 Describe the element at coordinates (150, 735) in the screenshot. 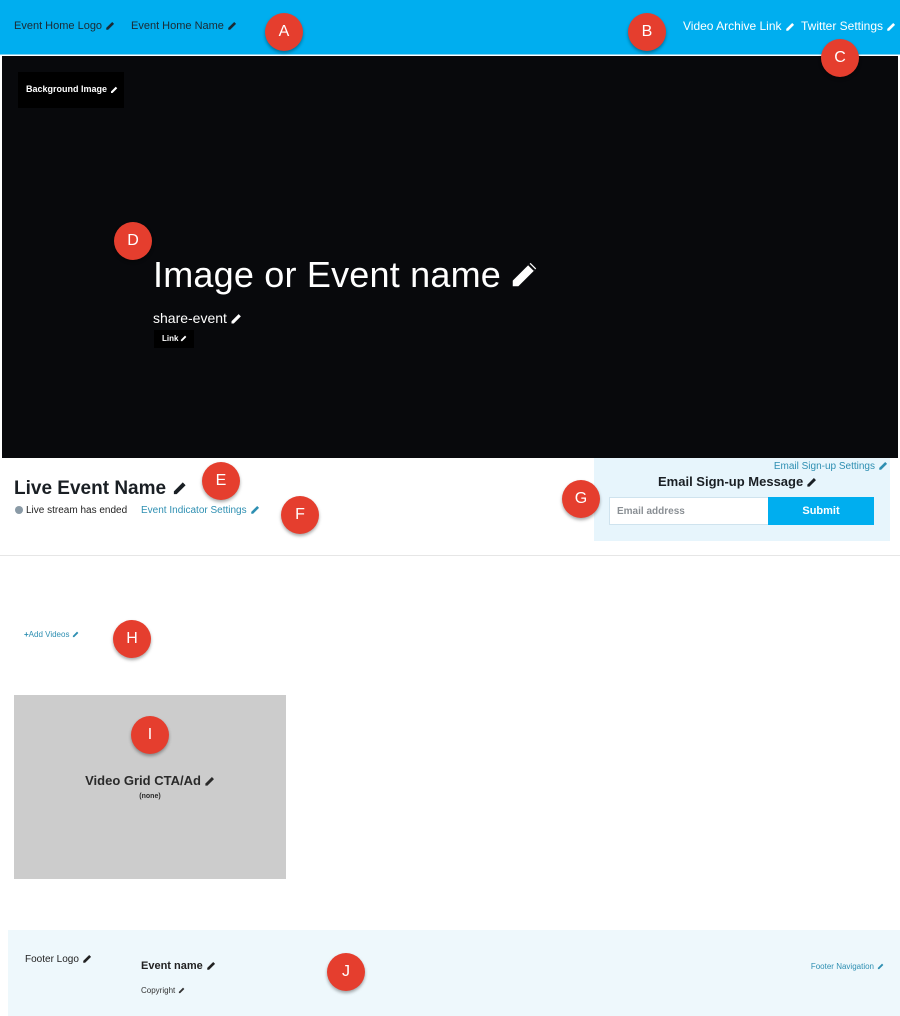

I see `callout-badge-i: I` at that location.